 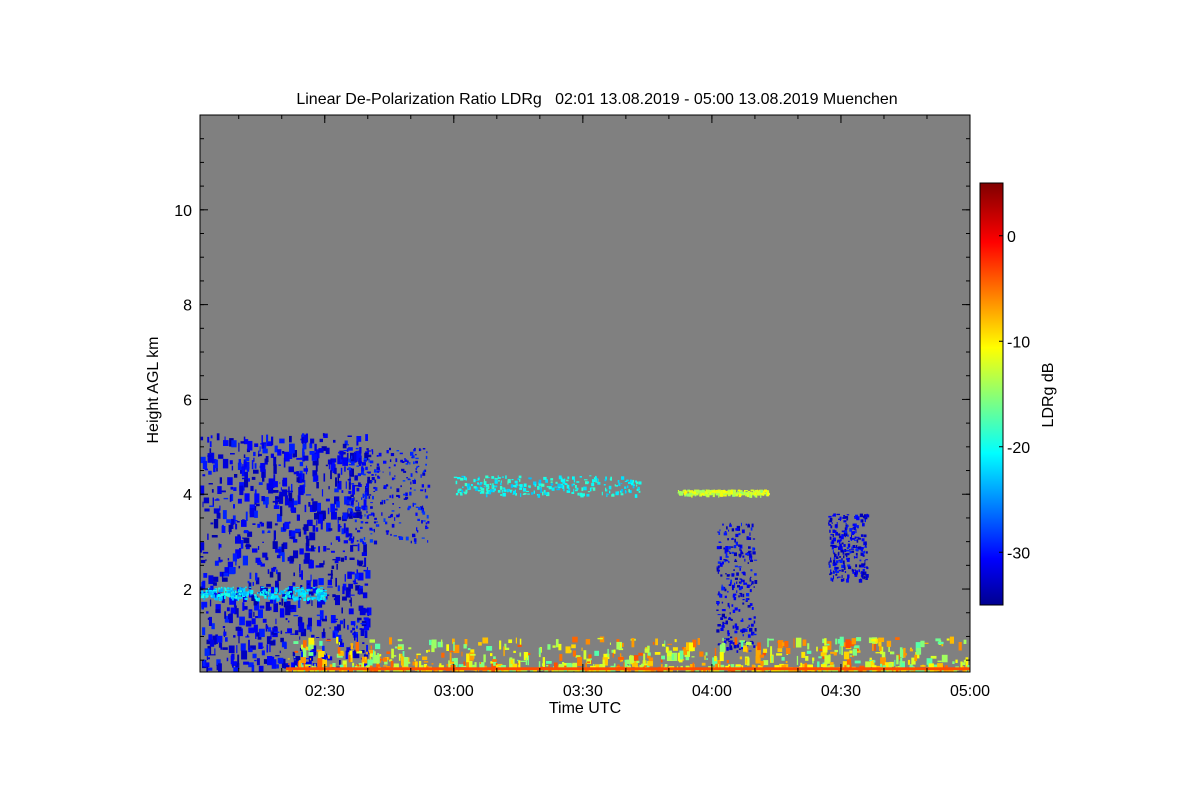 What do you see at coordinates (712, 691) in the screenshot?
I see `x-tick-label: 04:00` at bounding box center [712, 691].